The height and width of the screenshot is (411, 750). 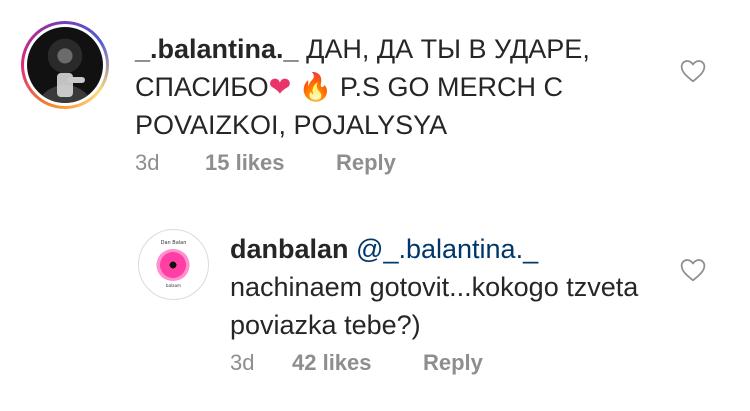 I want to click on avatar, so click(x=65, y=65).